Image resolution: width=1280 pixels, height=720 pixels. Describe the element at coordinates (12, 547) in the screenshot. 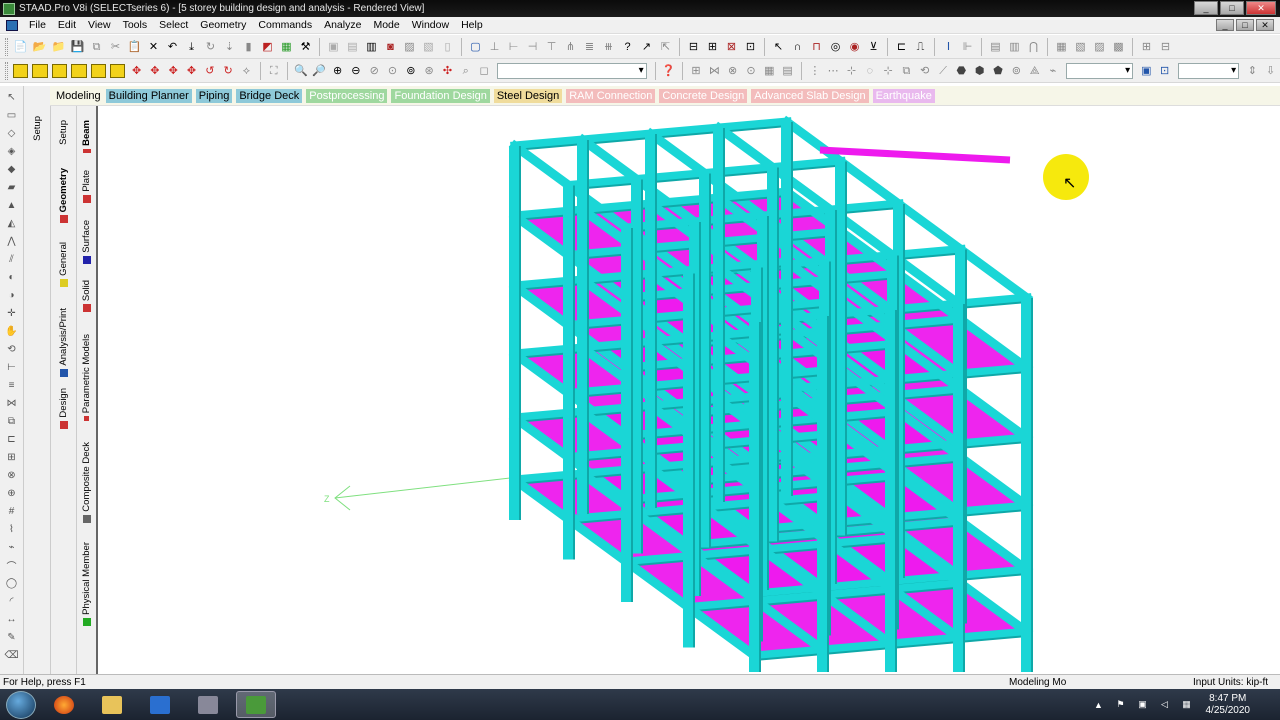

I see `break-icon: ⌁` at that location.